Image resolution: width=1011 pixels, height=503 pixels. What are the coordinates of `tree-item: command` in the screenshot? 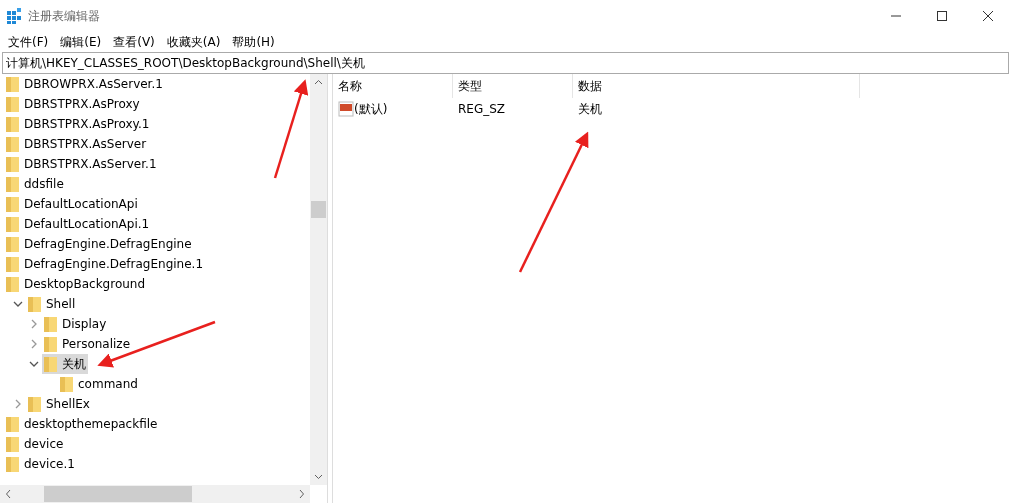 It's located at (99, 384).